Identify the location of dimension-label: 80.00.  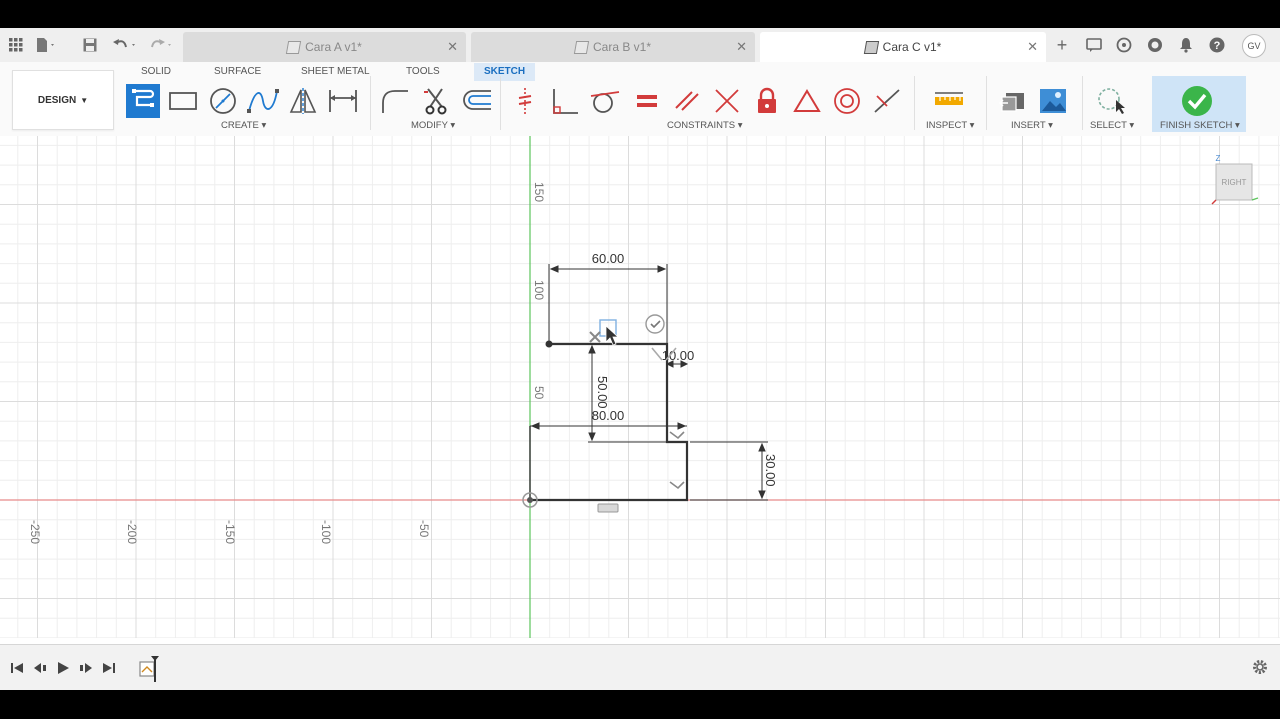
(608, 415).